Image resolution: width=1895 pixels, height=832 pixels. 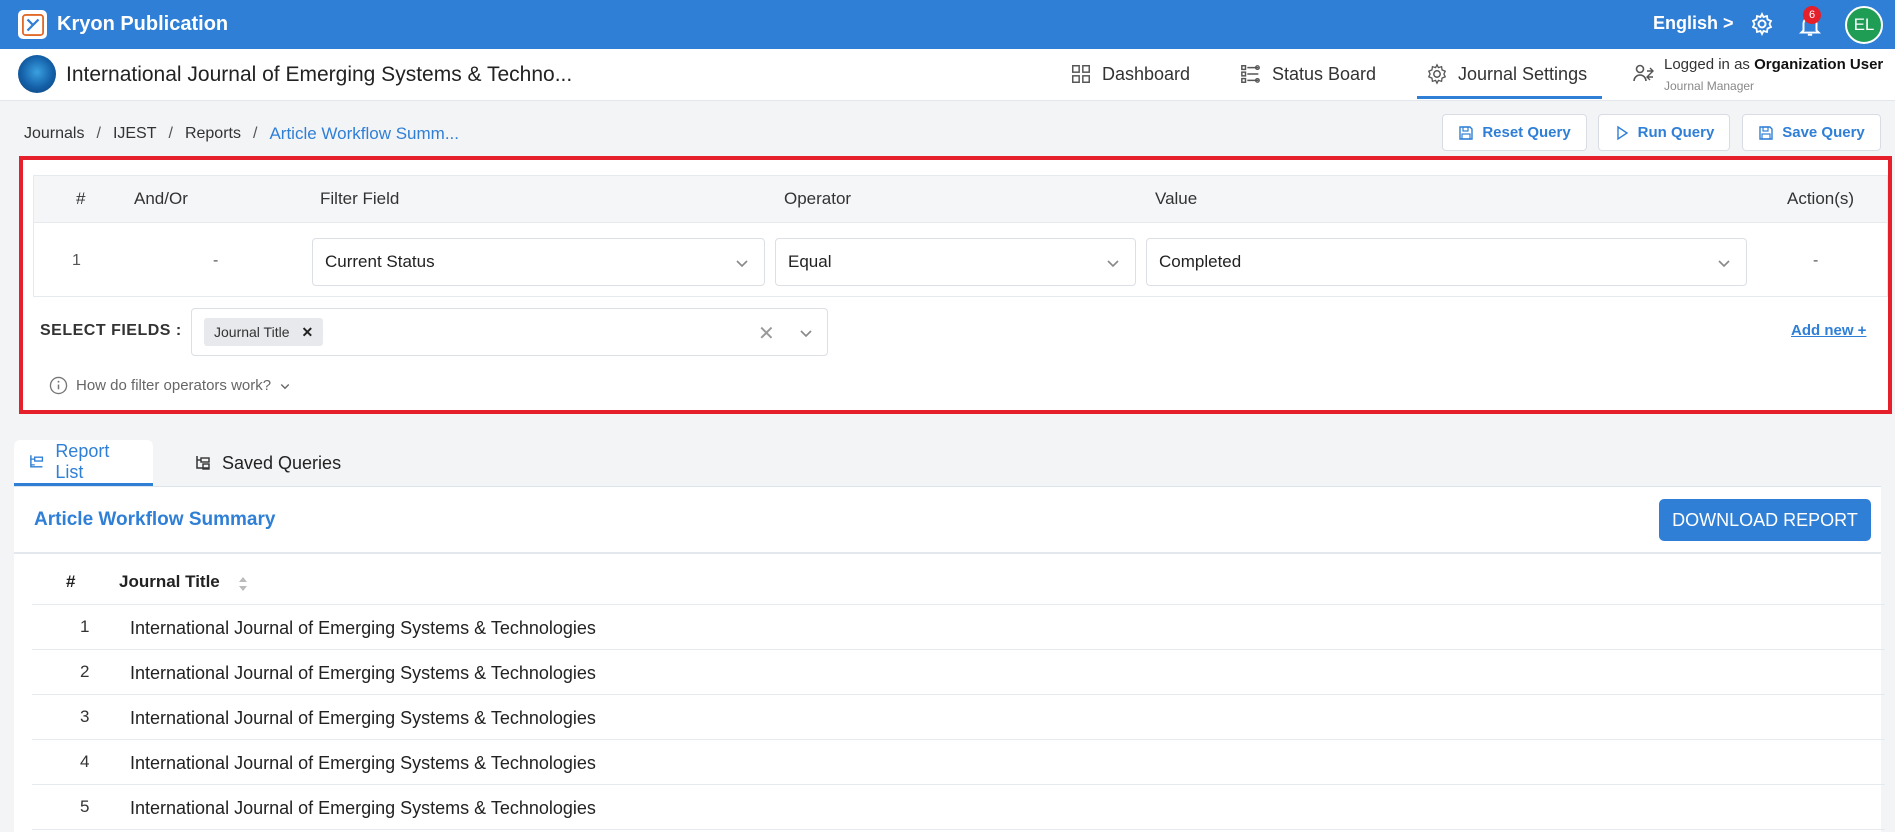 I want to click on add-new-link: Add new +, so click(x=1828, y=330).